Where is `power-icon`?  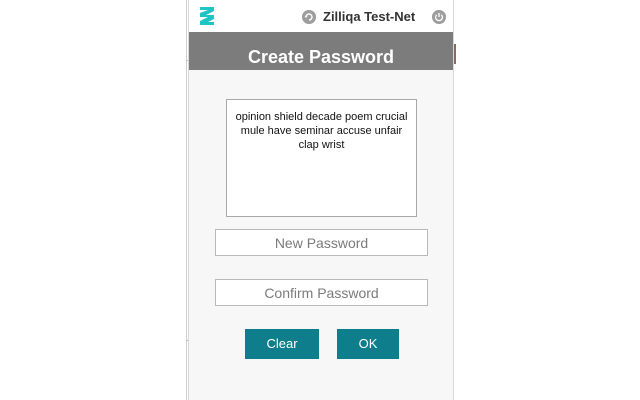 power-icon is located at coordinates (439, 17).